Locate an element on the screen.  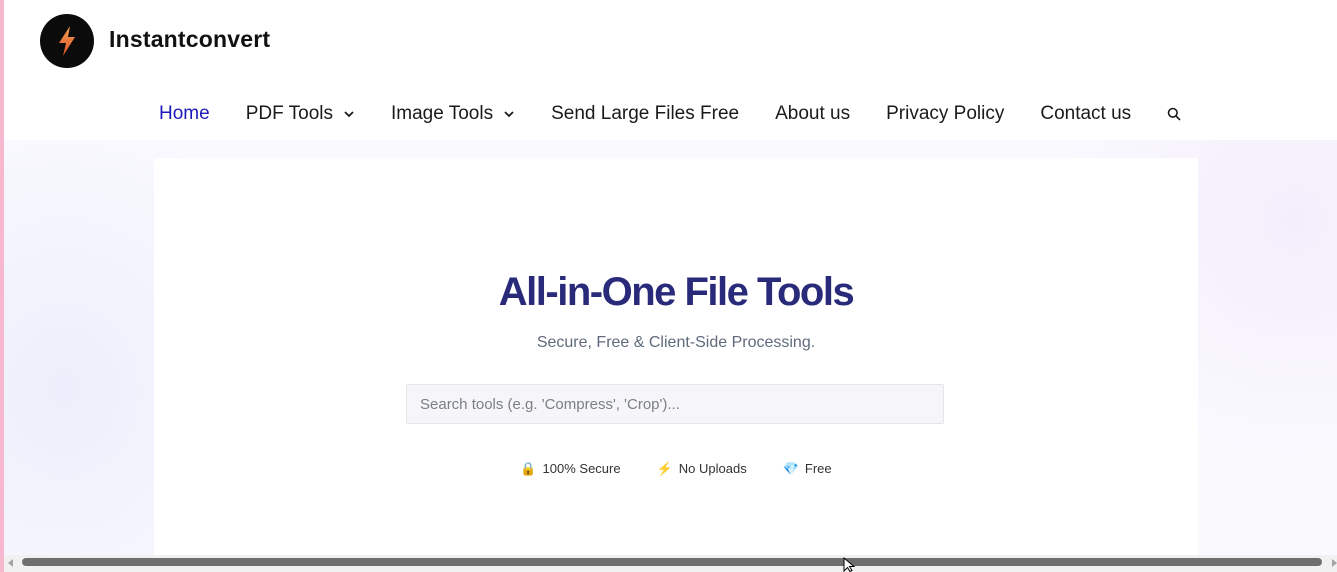
nav-search-button is located at coordinates (1174, 114).